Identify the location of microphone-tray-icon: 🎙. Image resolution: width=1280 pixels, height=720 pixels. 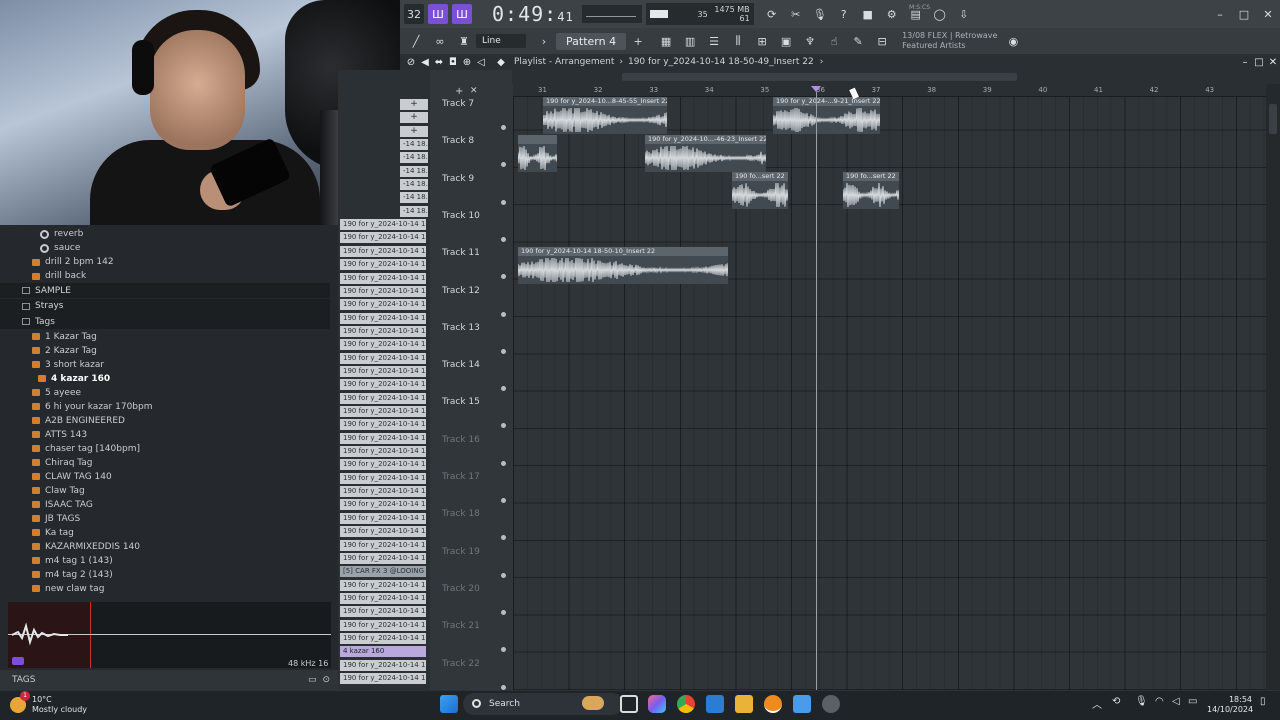
(1141, 701).